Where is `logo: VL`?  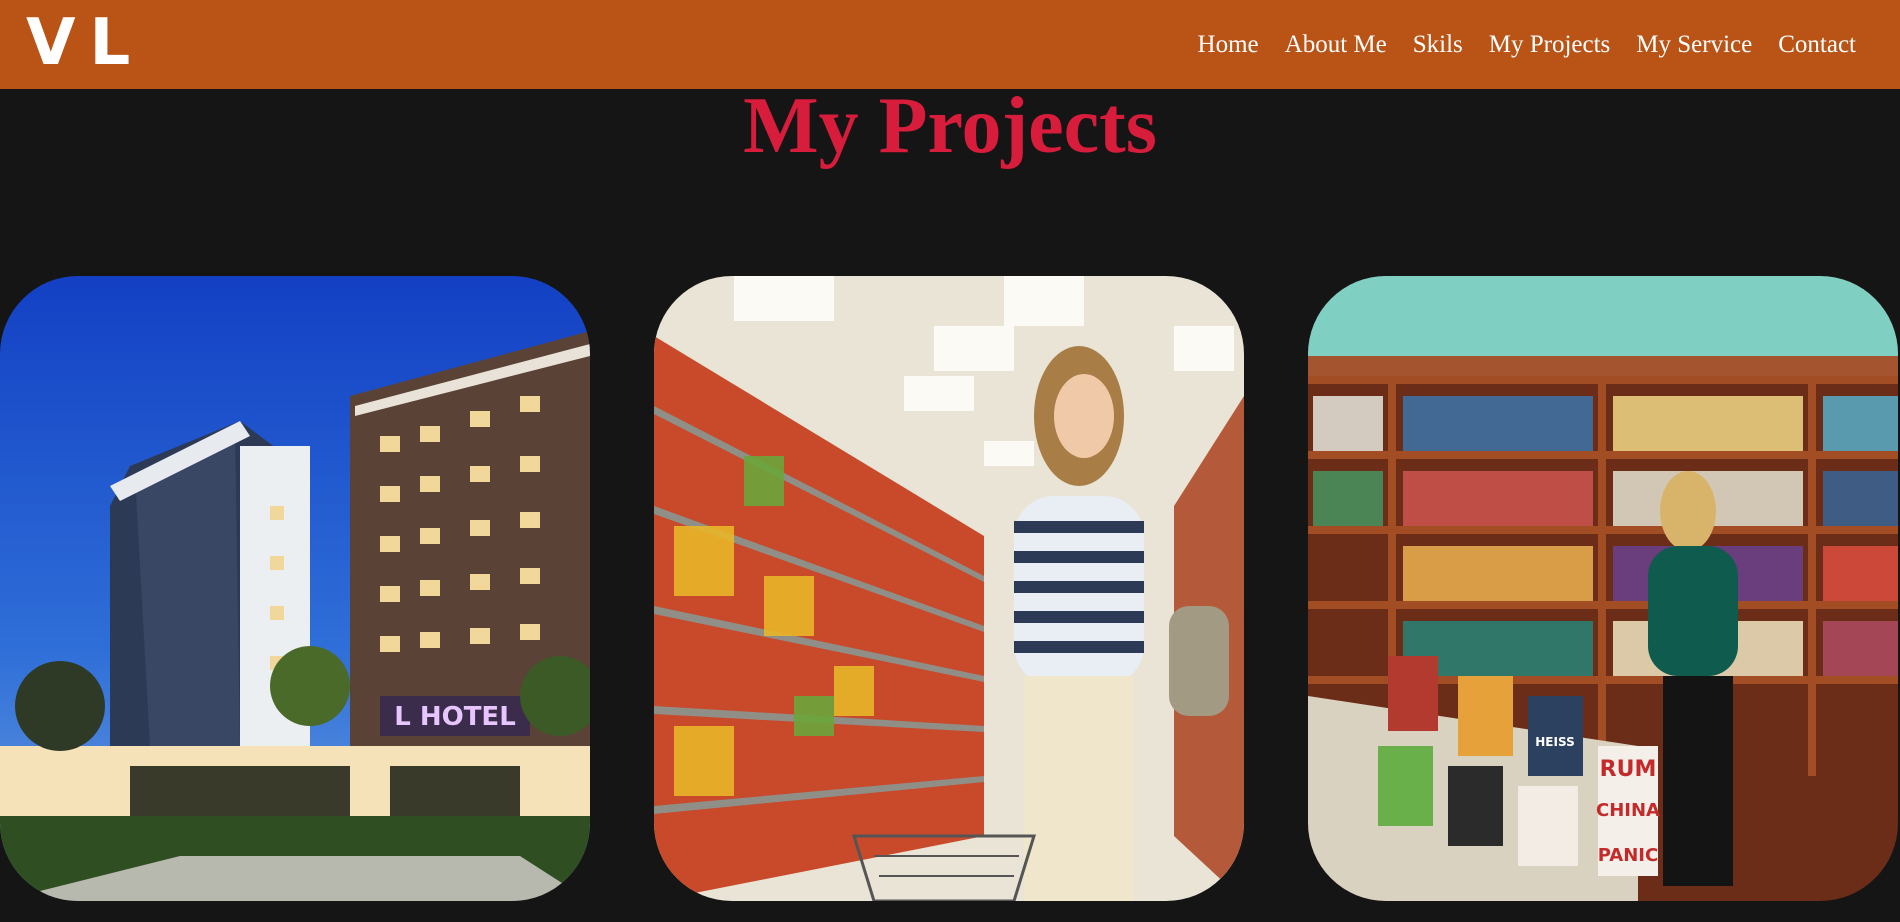 logo: VL is located at coordinates (85, 43).